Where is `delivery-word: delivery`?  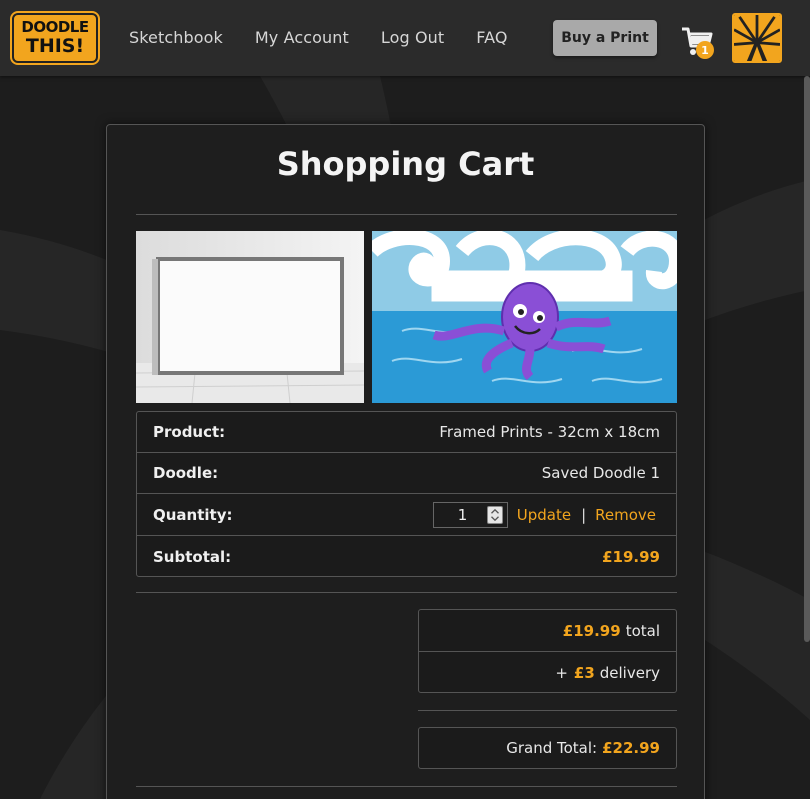
delivery-word: delivery is located at coordinates (629, 673).